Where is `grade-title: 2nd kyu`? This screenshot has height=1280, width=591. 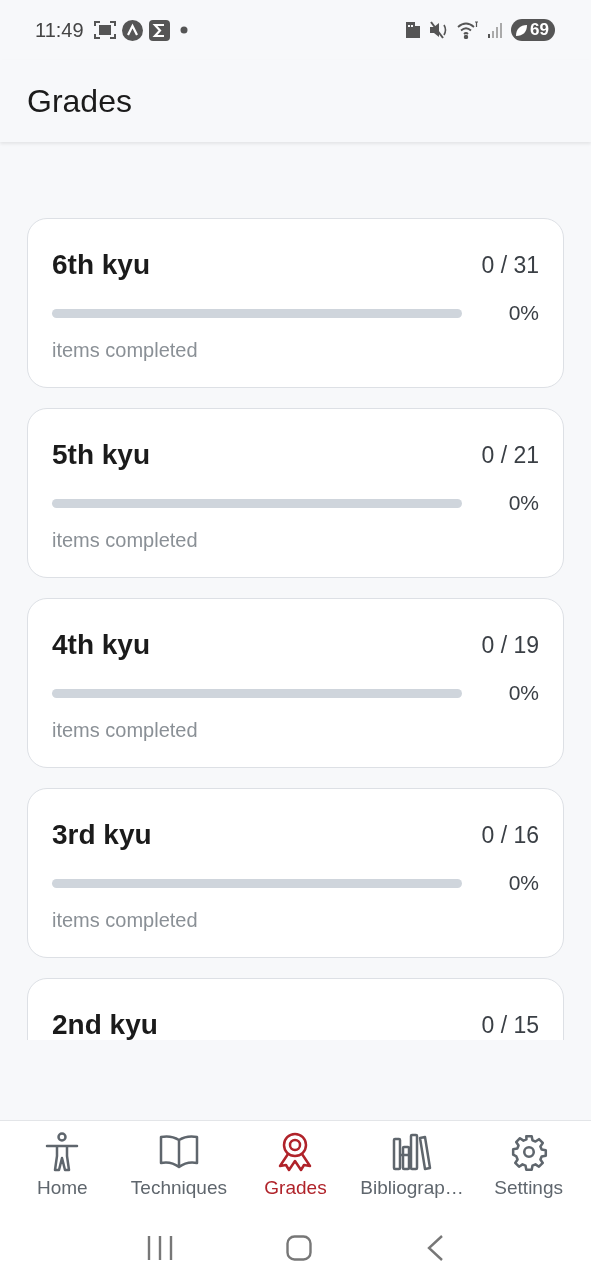 grade-title: 2nd kyu is located at coordinates (105, 1024).